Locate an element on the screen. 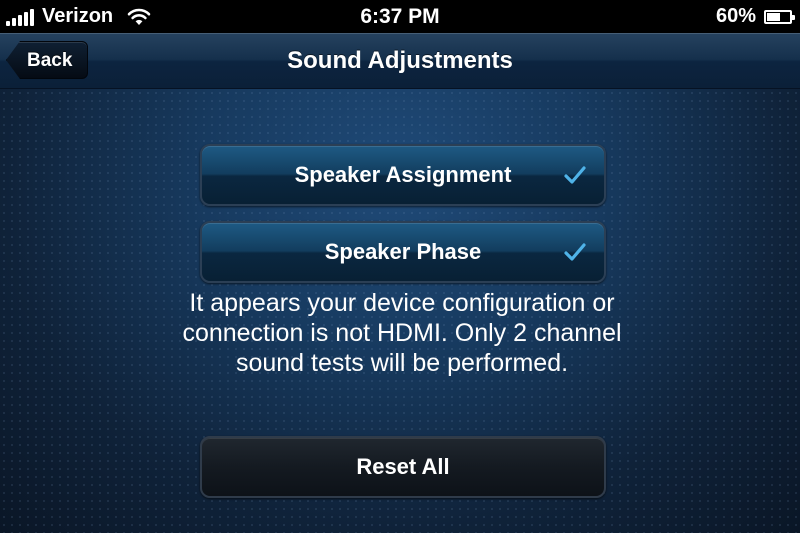  battery-icon is located at coordinates (779, 16).